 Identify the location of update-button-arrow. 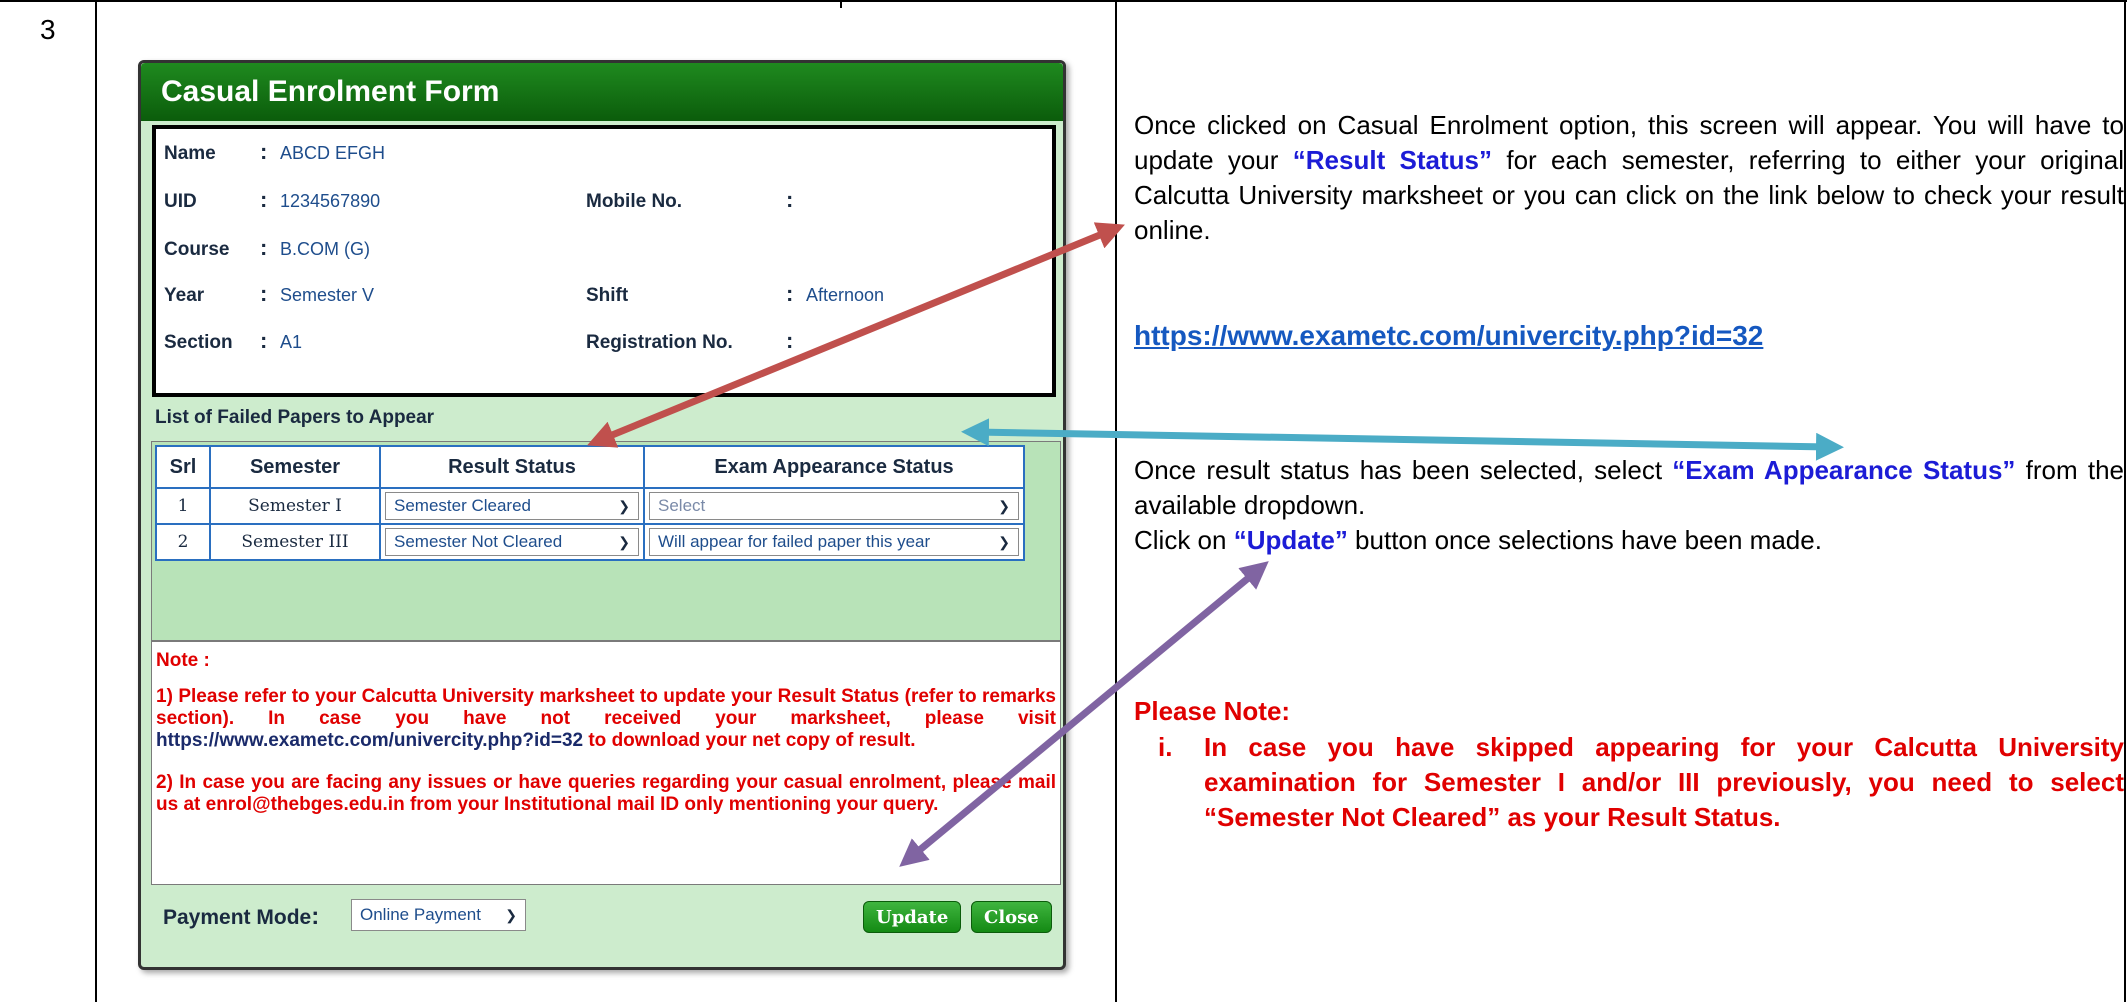
(1084, 714).